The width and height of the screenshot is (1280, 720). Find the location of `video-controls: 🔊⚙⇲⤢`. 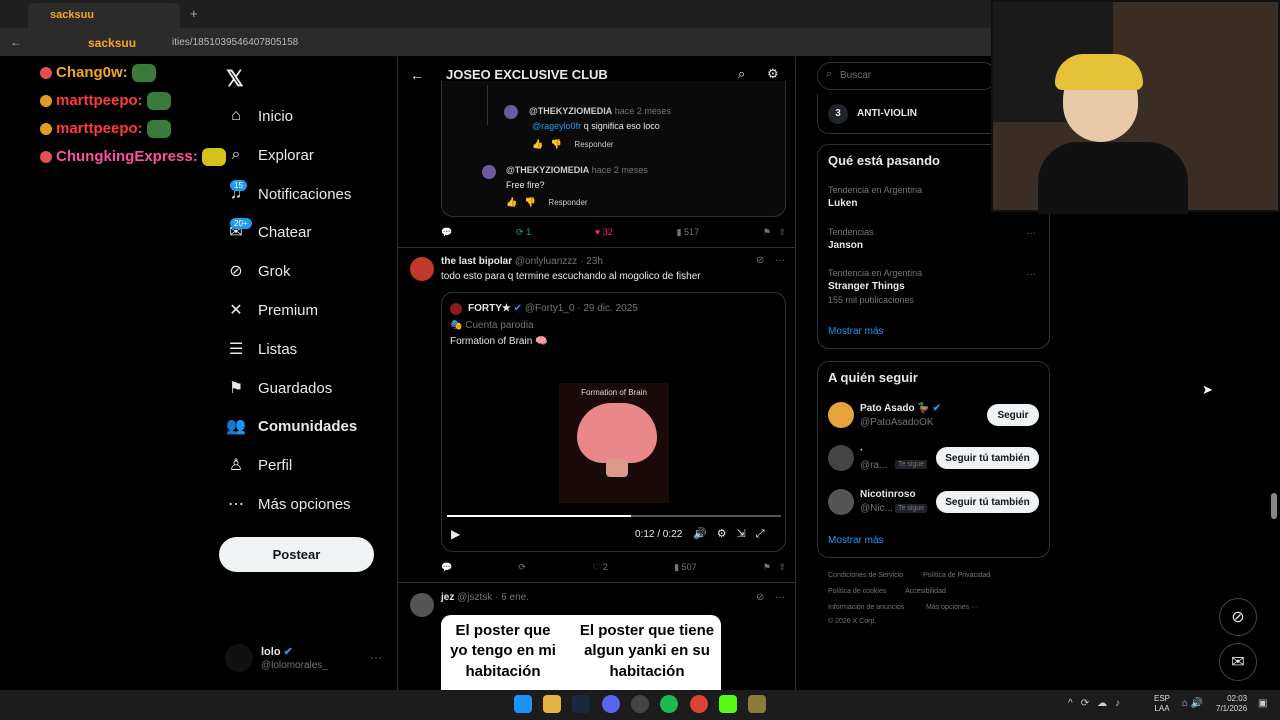

video-controls: 🔊⚙⇲⤢ is located at coordinates (734, 534).